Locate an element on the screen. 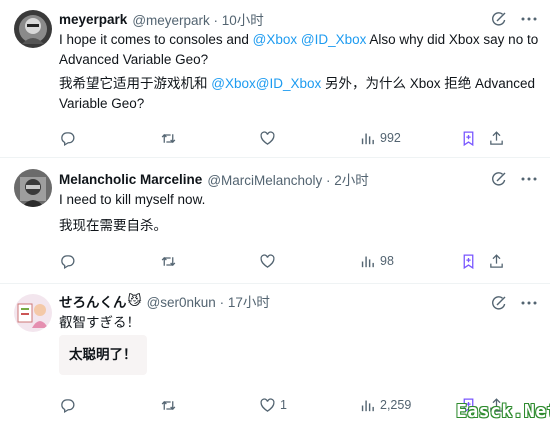  like-button: 1 is located at coordinates (273, 405).